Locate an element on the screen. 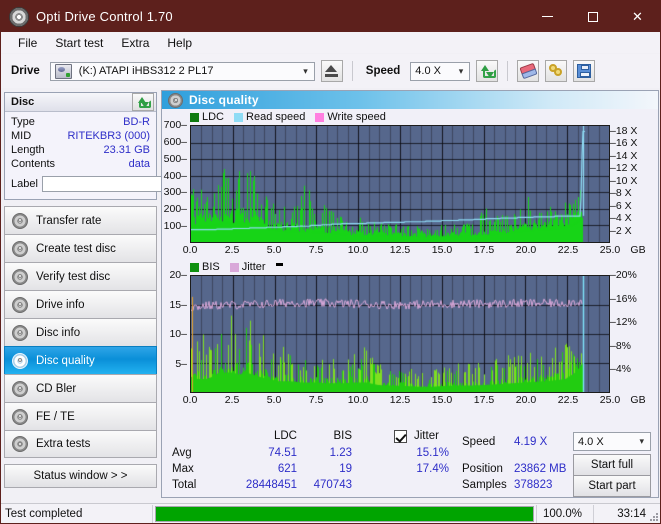 The height and width of the screenshot is (524, 661). disc-panel-title: Disc is located at coordinates (23, 102).